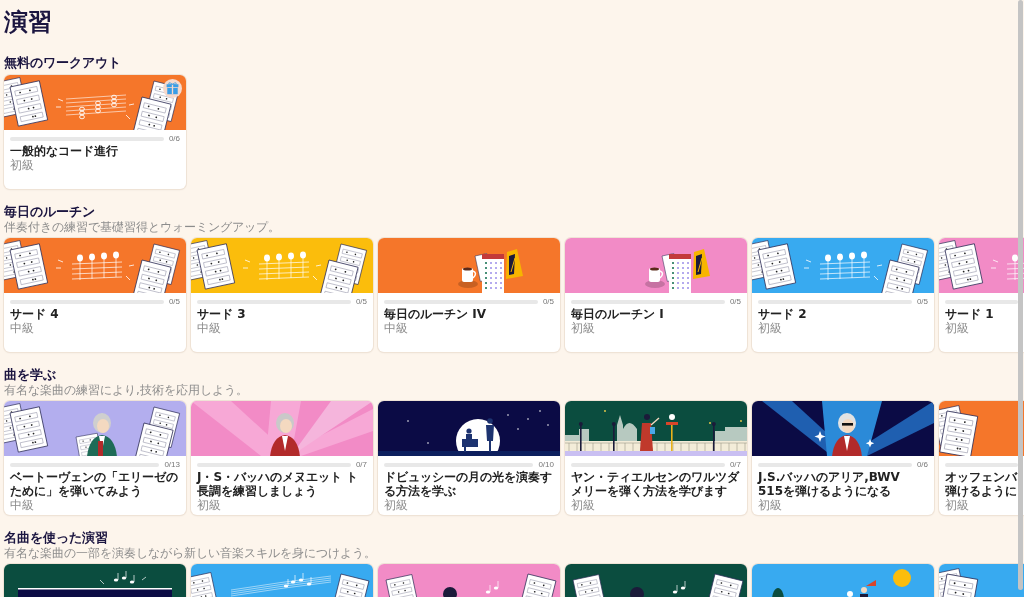 The width and height of the screenshot is (1024, 597). What do you see at coordinates (282, 295) in the screenshot?
I see `course-card: 0/5 サード 3 中級` at bounding box center [282, 295].